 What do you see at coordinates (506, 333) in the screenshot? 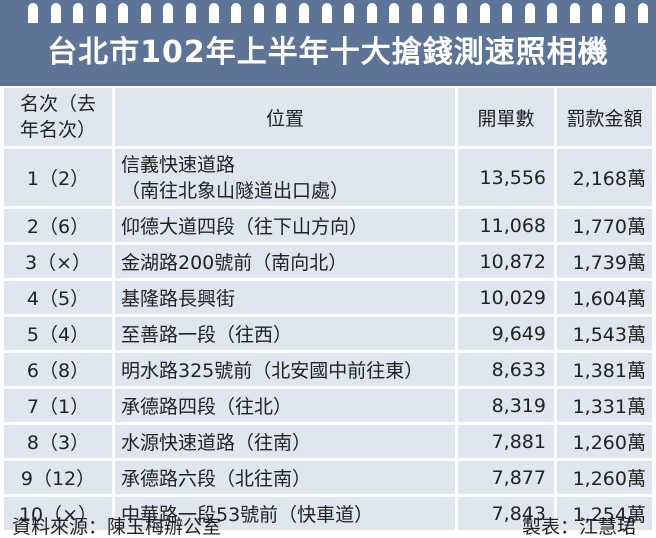
I see `tickets-cell: 9,649` at bounding box center [506, 333].